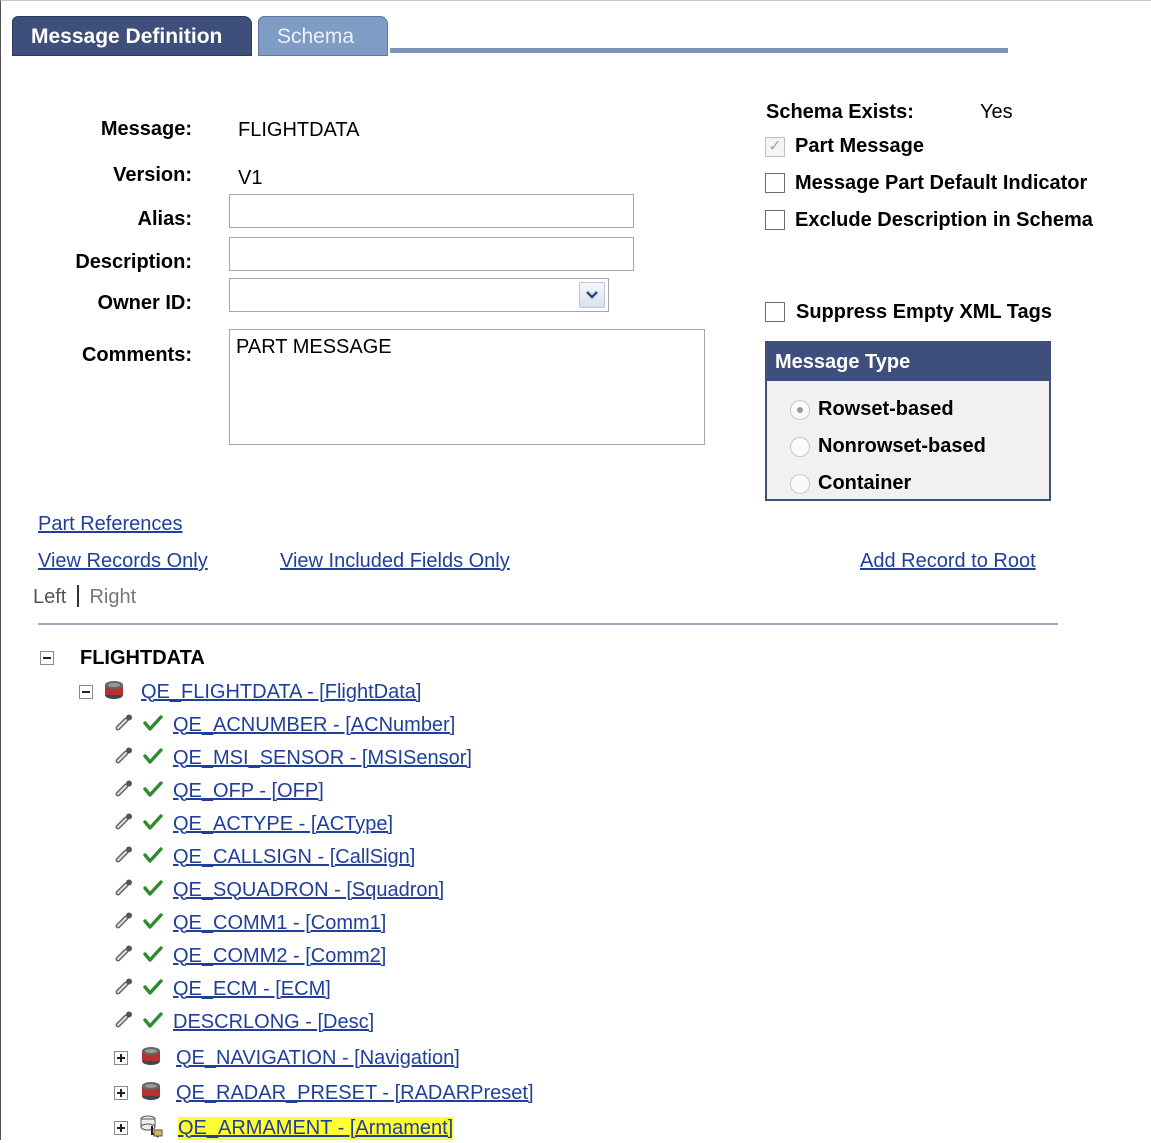 The image size is (1151, 1143). I want to click on rowset-based-label: Rowset-based, so click(886, 409).